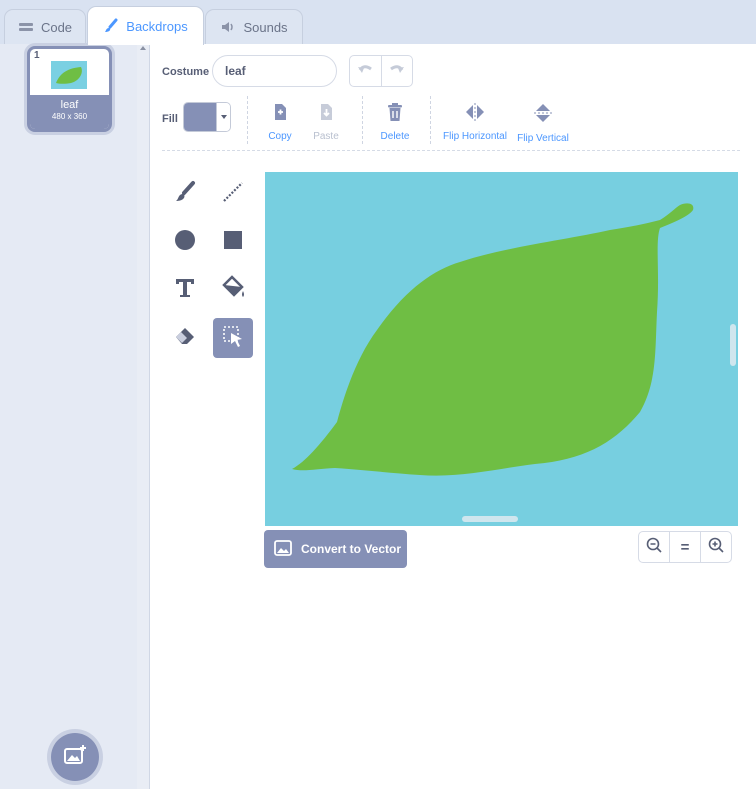  I want to click on rectangle-tool, so click(233, 242).